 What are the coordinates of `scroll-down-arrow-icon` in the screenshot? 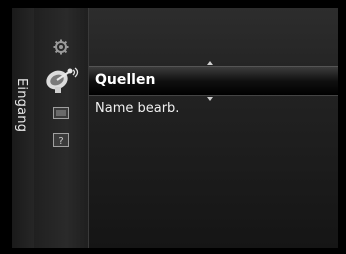 It's located at (210, 99).